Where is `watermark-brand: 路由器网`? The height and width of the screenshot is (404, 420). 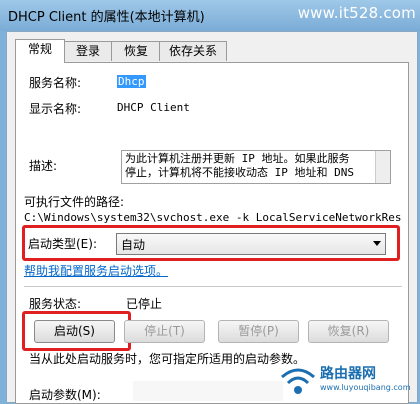
watermark-brand: 路由器网 is located at coordinates (348, 374).